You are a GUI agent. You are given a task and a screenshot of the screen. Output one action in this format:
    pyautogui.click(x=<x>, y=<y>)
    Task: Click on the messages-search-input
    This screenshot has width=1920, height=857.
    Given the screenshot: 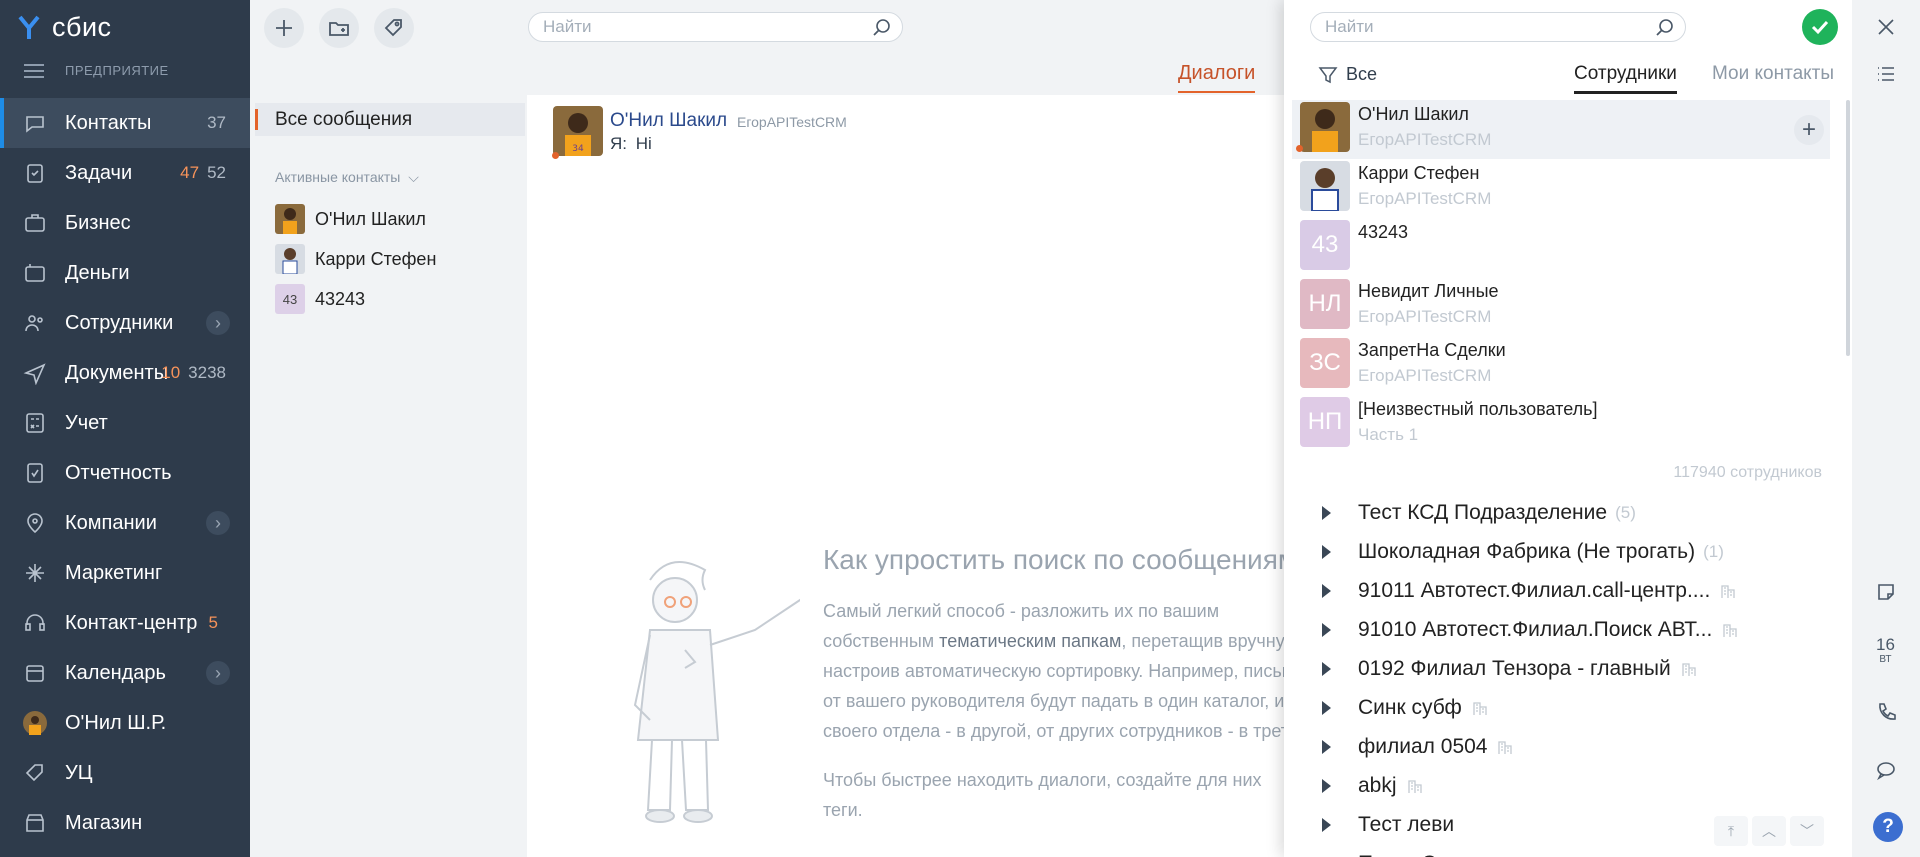 What is the action you would take?
    pyautogui.click(x=722, y=27)
    